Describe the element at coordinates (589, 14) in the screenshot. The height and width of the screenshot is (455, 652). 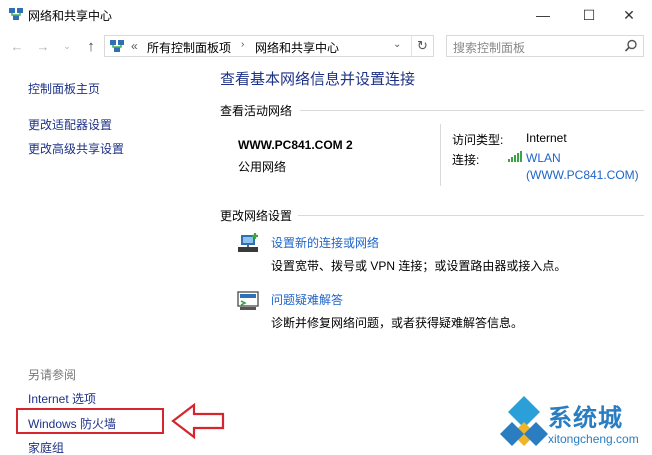
I see `maximize-icon: ☐` at that location.